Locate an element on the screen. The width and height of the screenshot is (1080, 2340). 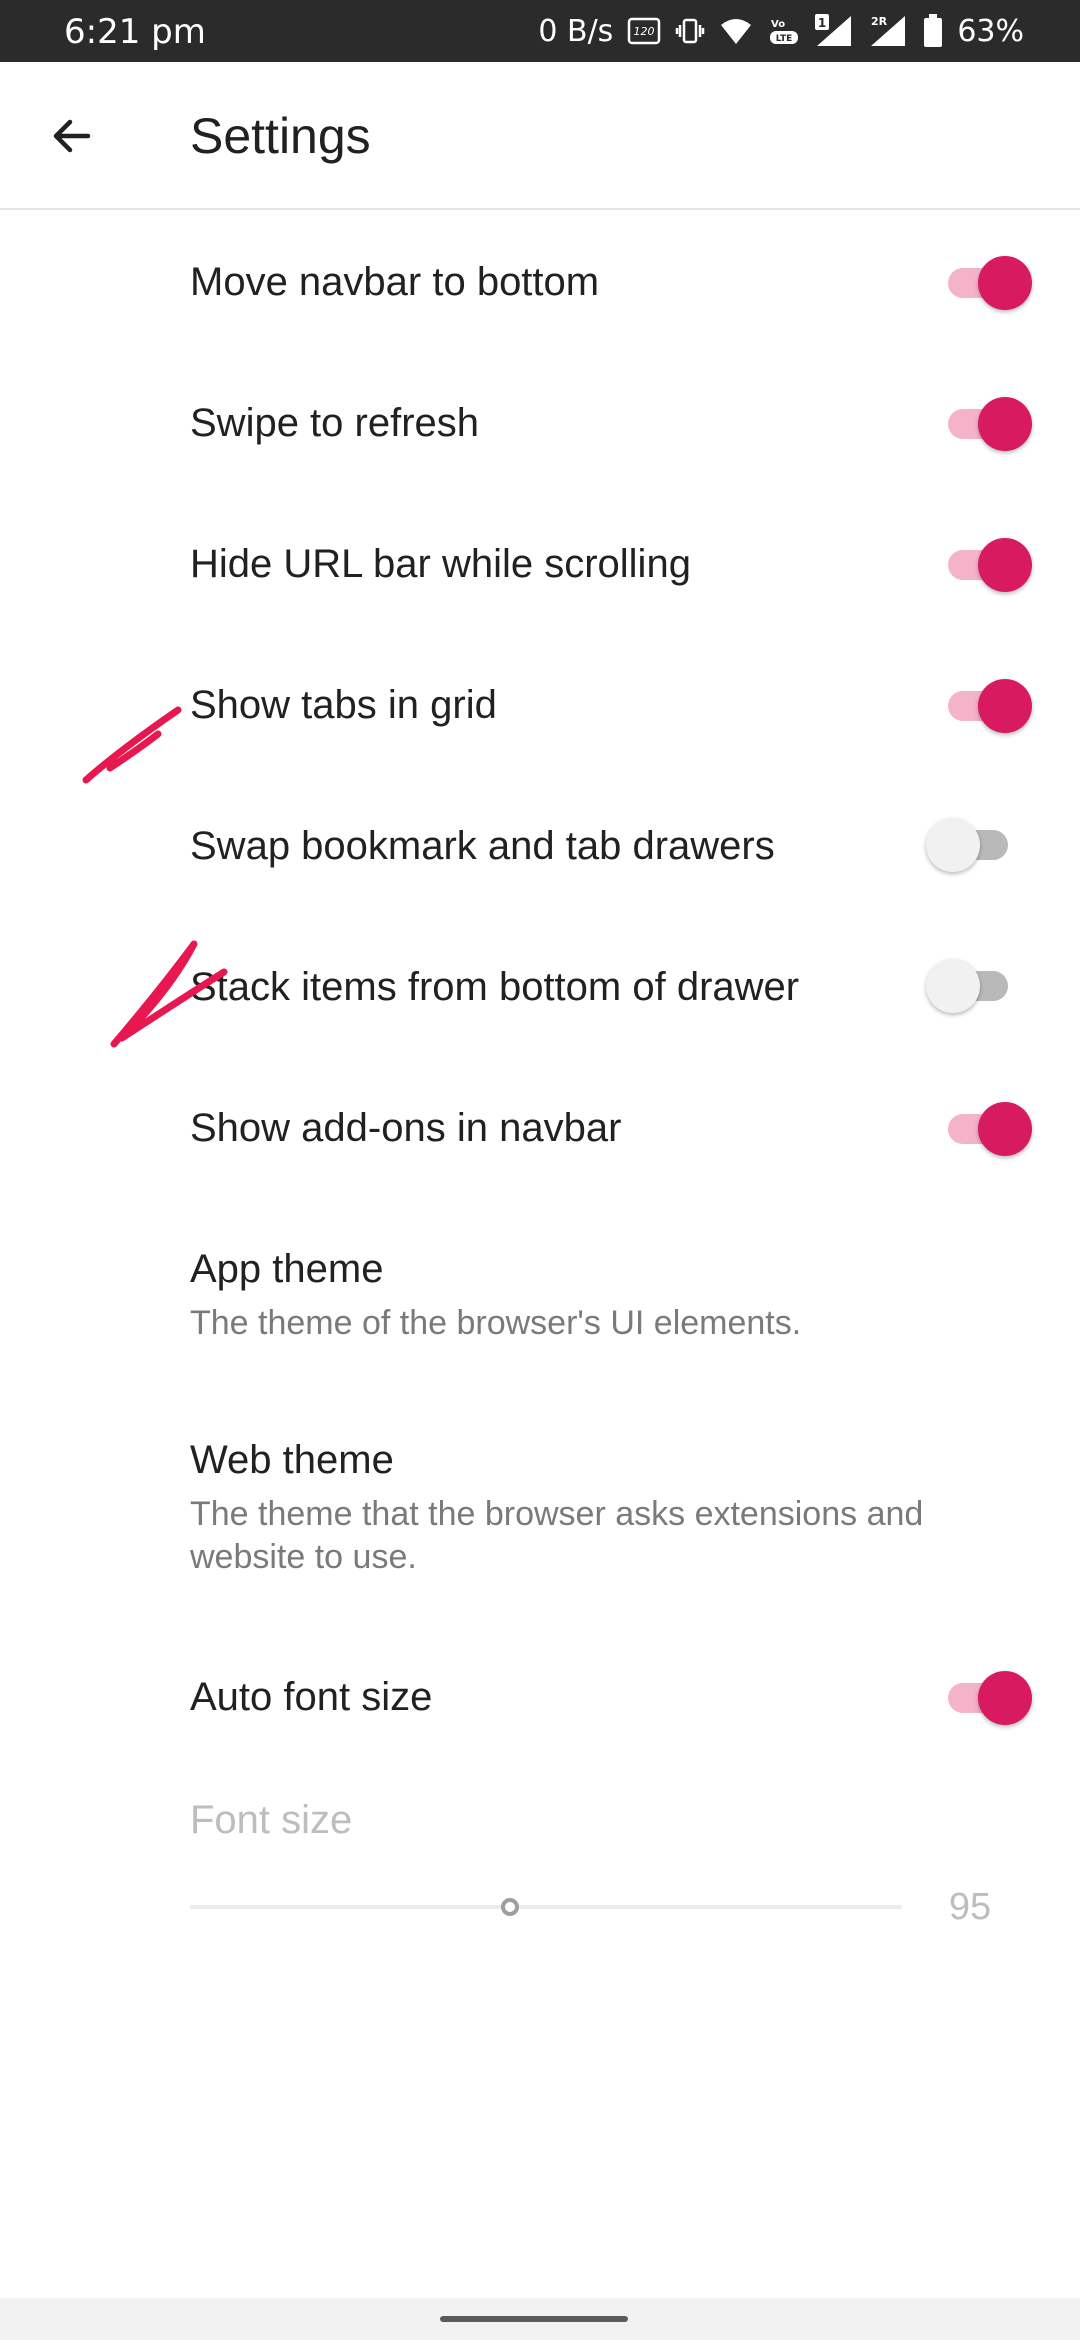
status-icons: 0 B/s 120 Vo LTE 1 2R 63% is located at coordinates (781, 31).